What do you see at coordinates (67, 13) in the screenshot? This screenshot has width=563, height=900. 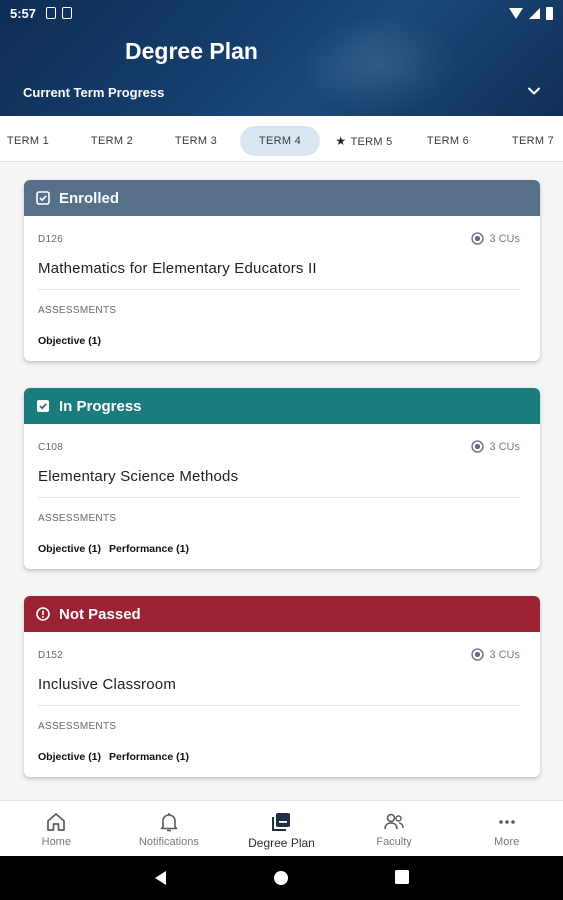 I see `shield-notification-icon` at bounding box center [67, 13].